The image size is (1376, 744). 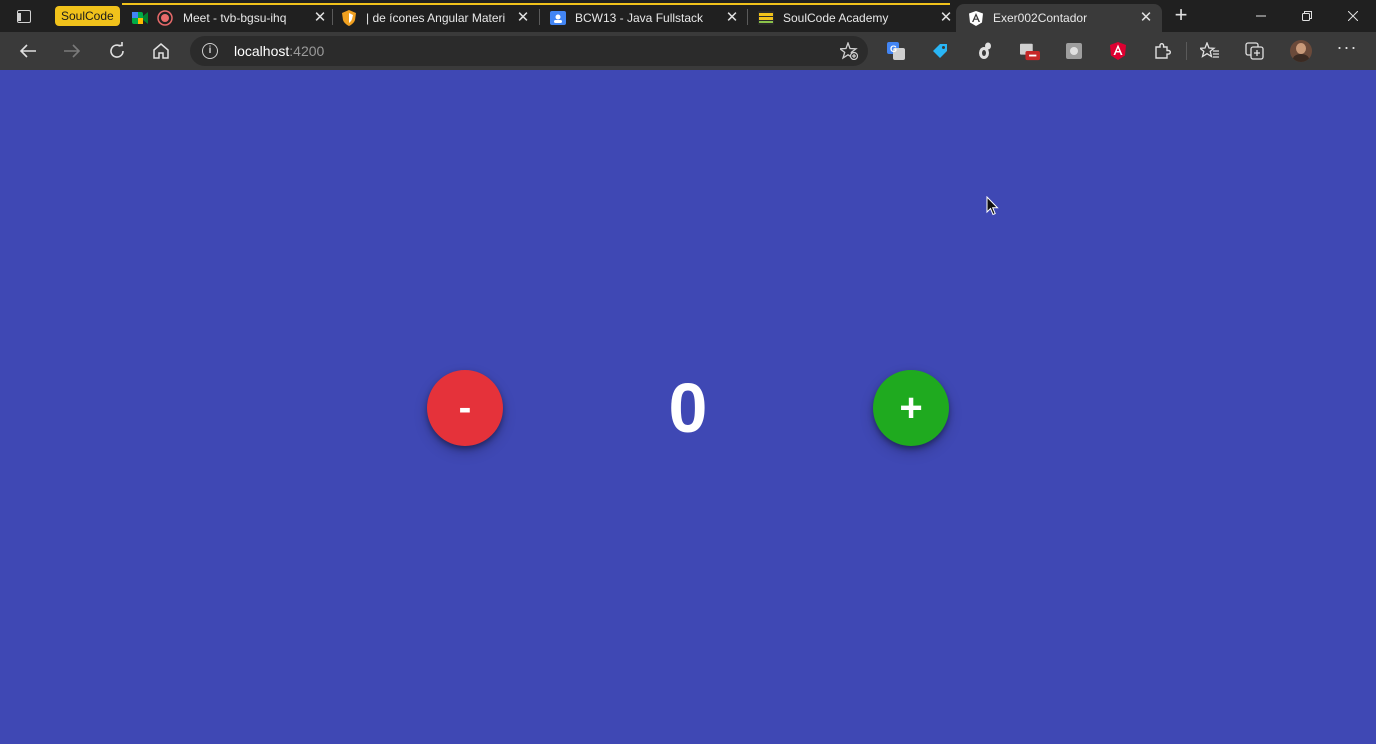 What do you see at coordinates (349, 18) in the screenshot?
I see `shield-icon` at bounding box center [349, 18].